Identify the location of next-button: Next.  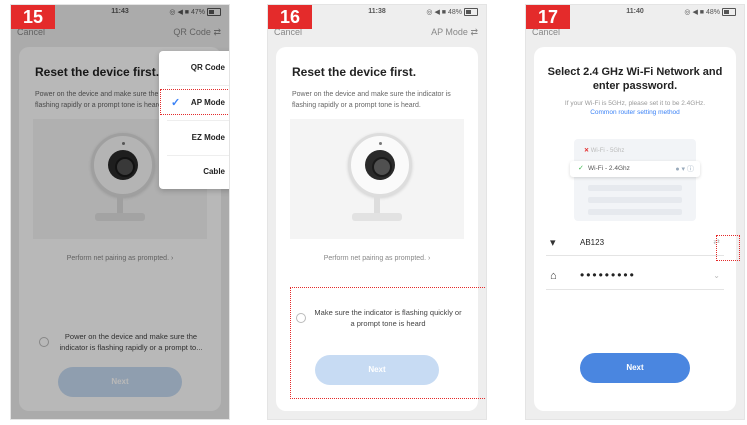
(635, 368).